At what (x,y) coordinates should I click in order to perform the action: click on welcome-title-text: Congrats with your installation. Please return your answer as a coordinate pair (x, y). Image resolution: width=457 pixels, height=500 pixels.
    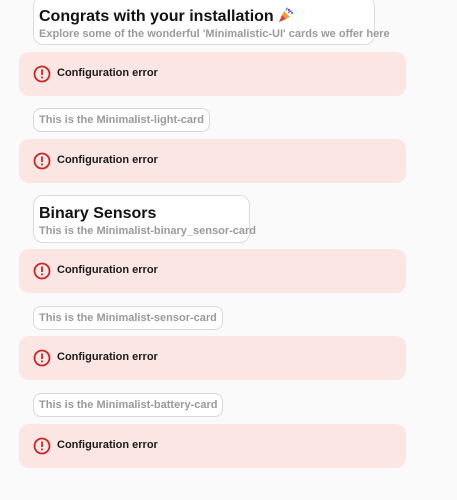
    Looking at the image, I should click on (156, 16).